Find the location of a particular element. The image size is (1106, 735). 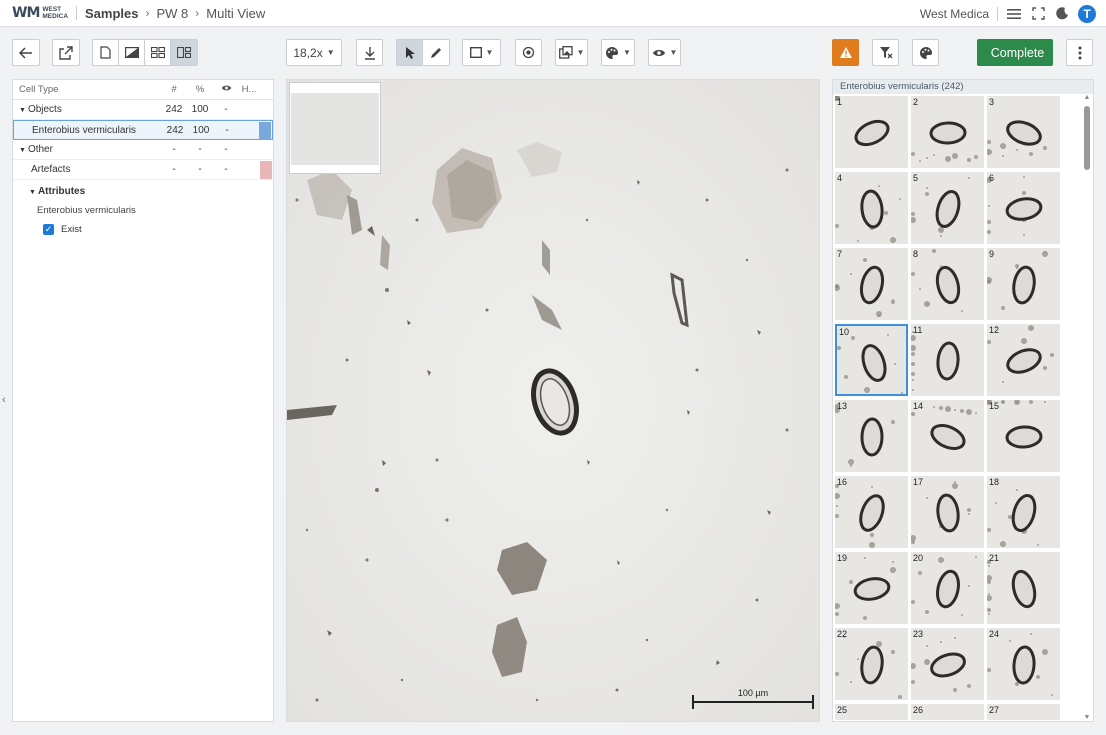

egg-thumbnail-image is located at coordinates (937, 280).